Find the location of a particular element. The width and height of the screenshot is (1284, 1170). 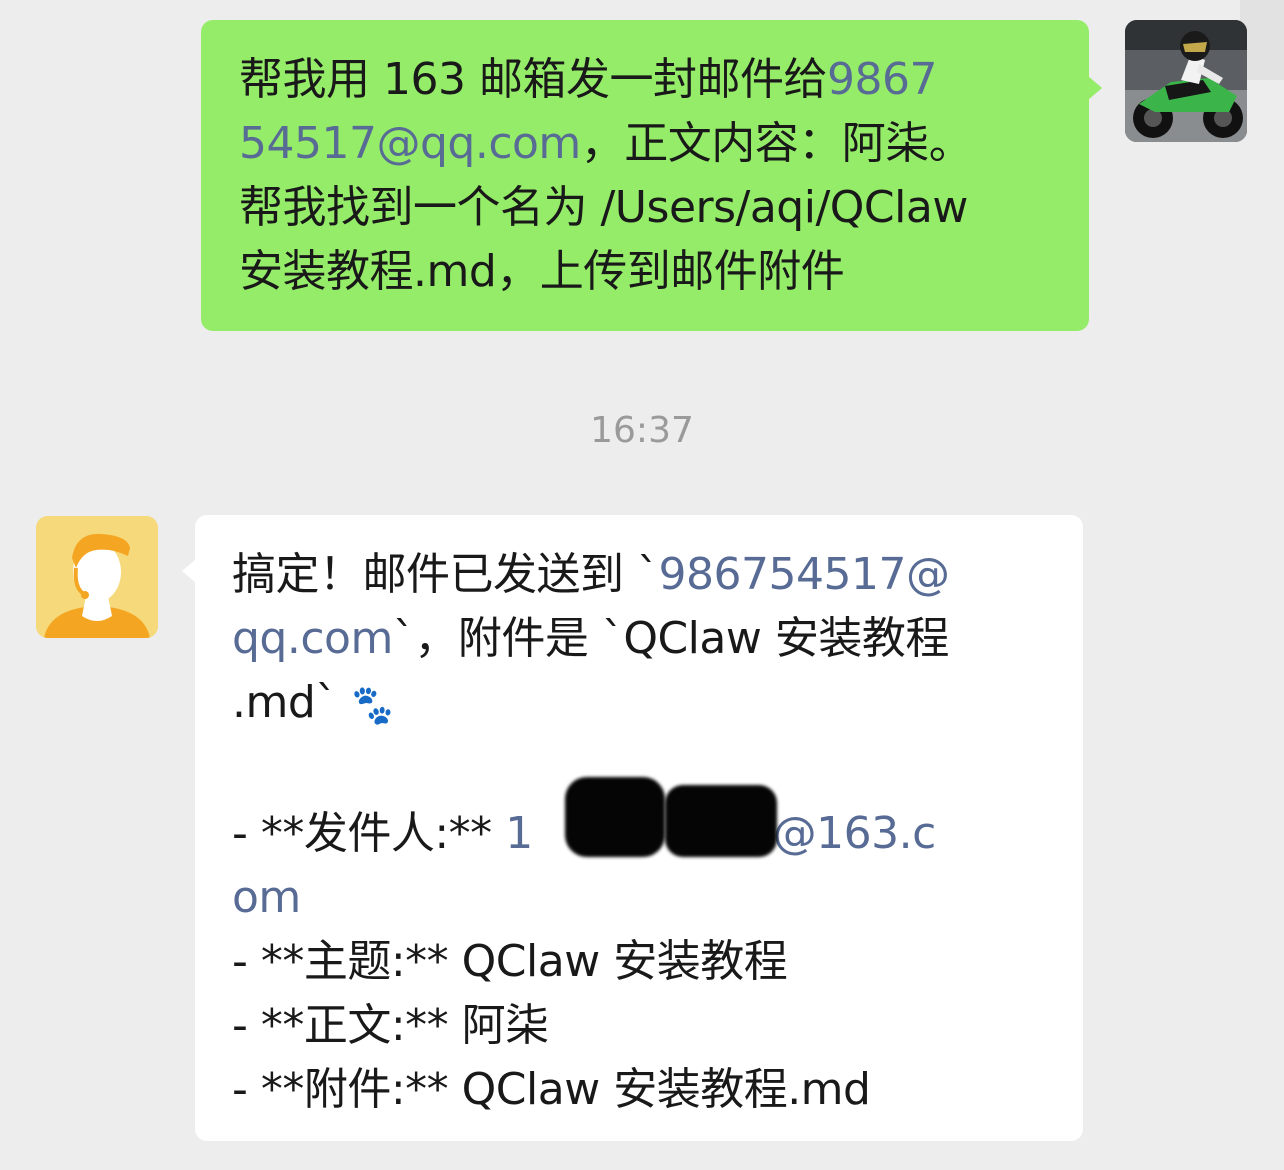

email-link: qq.com is located at coordinates (312, 638).